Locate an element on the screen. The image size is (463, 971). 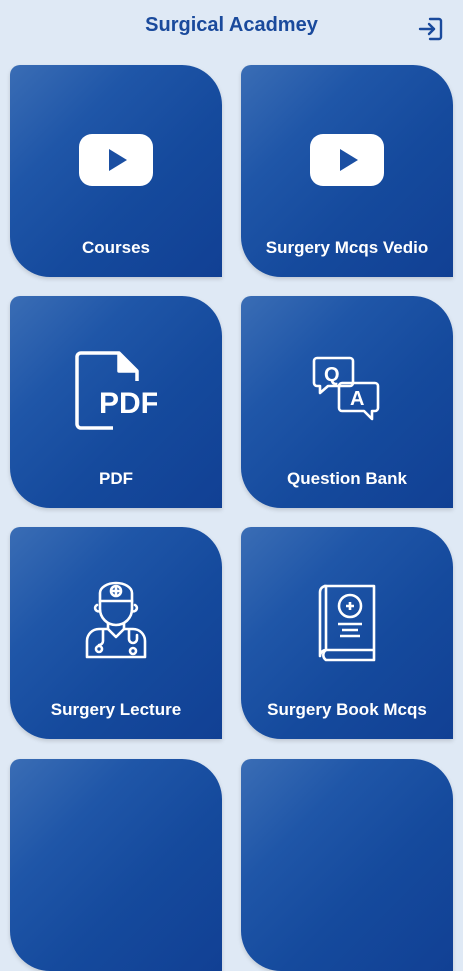
surgery-lecture-tile: Surgery Lecture is located at coordinates (116, 633).